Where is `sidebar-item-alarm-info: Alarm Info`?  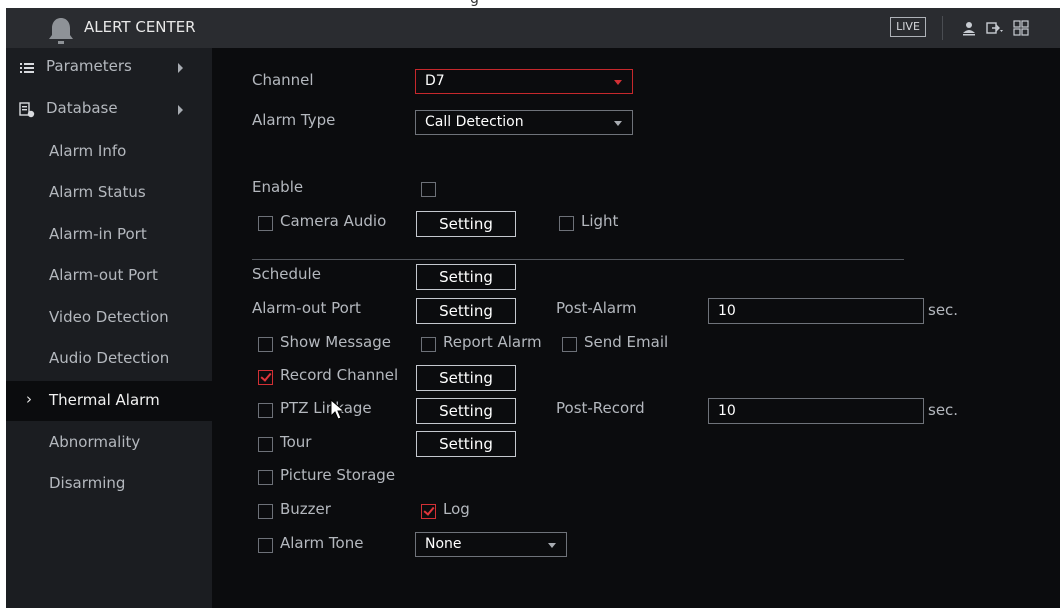 sidebar-item-alarm-info: Alarm Info is located at coordinates (109, 152).